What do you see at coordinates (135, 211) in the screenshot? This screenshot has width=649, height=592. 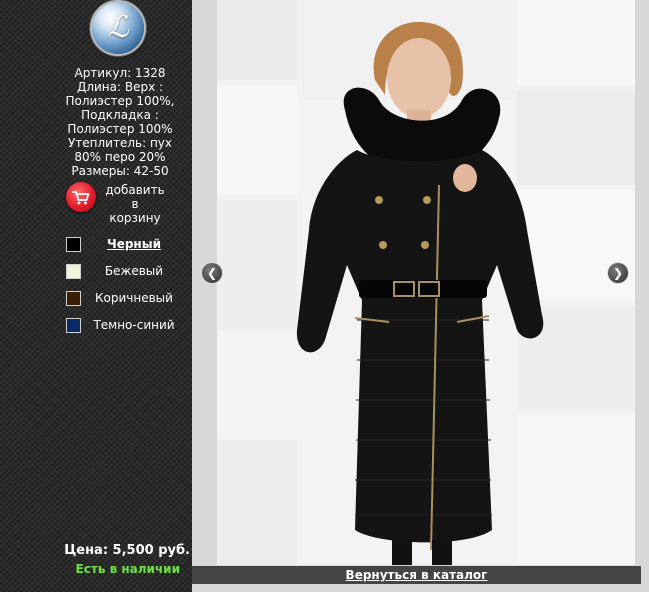 I see `add-to-cart-label: в корзину` at bounding box center [135, 211].